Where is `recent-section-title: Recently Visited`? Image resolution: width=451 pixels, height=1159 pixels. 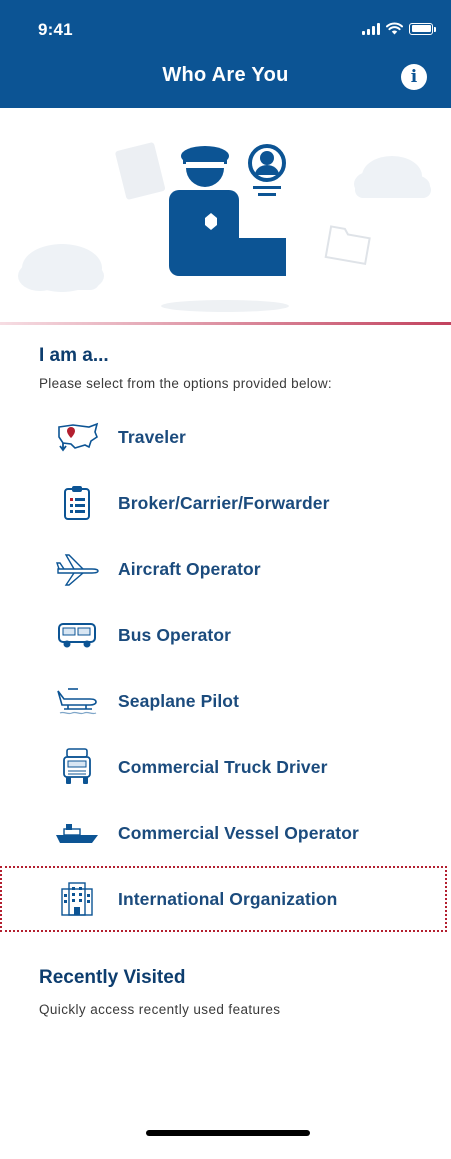 recent-section-title: Recently Visited is located at coordinates (112, 977).